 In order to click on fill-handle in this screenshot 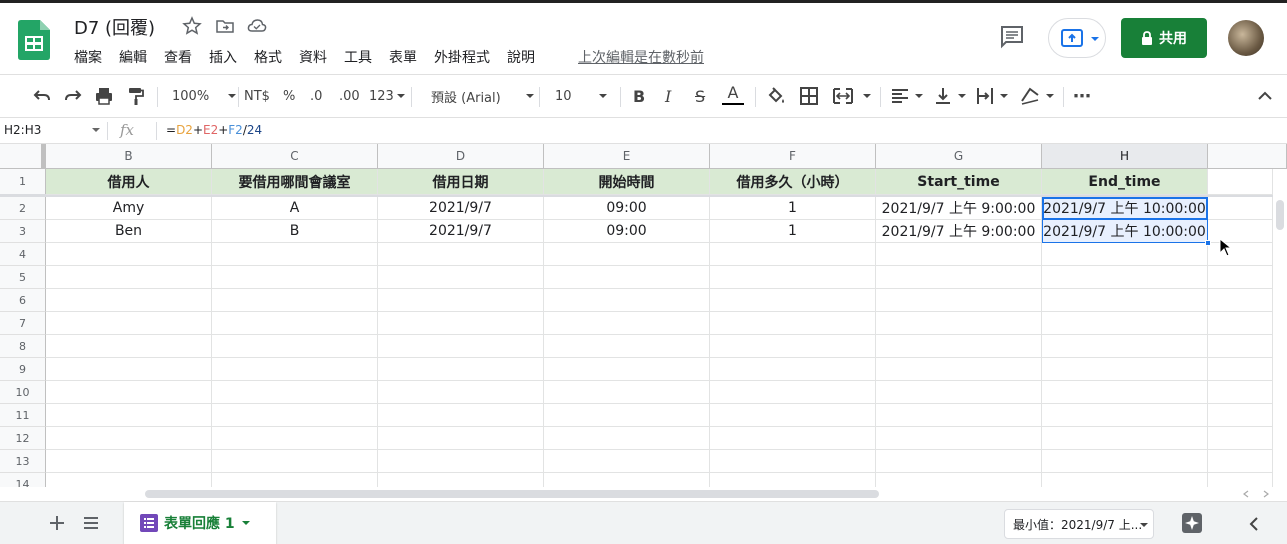, I will do `click(1208, 243)`.